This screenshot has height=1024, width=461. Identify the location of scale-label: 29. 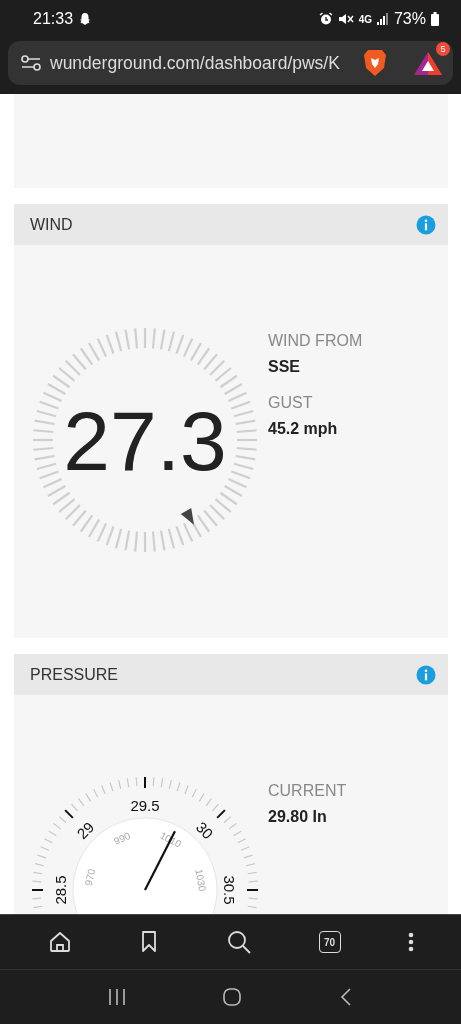
(85, 830).